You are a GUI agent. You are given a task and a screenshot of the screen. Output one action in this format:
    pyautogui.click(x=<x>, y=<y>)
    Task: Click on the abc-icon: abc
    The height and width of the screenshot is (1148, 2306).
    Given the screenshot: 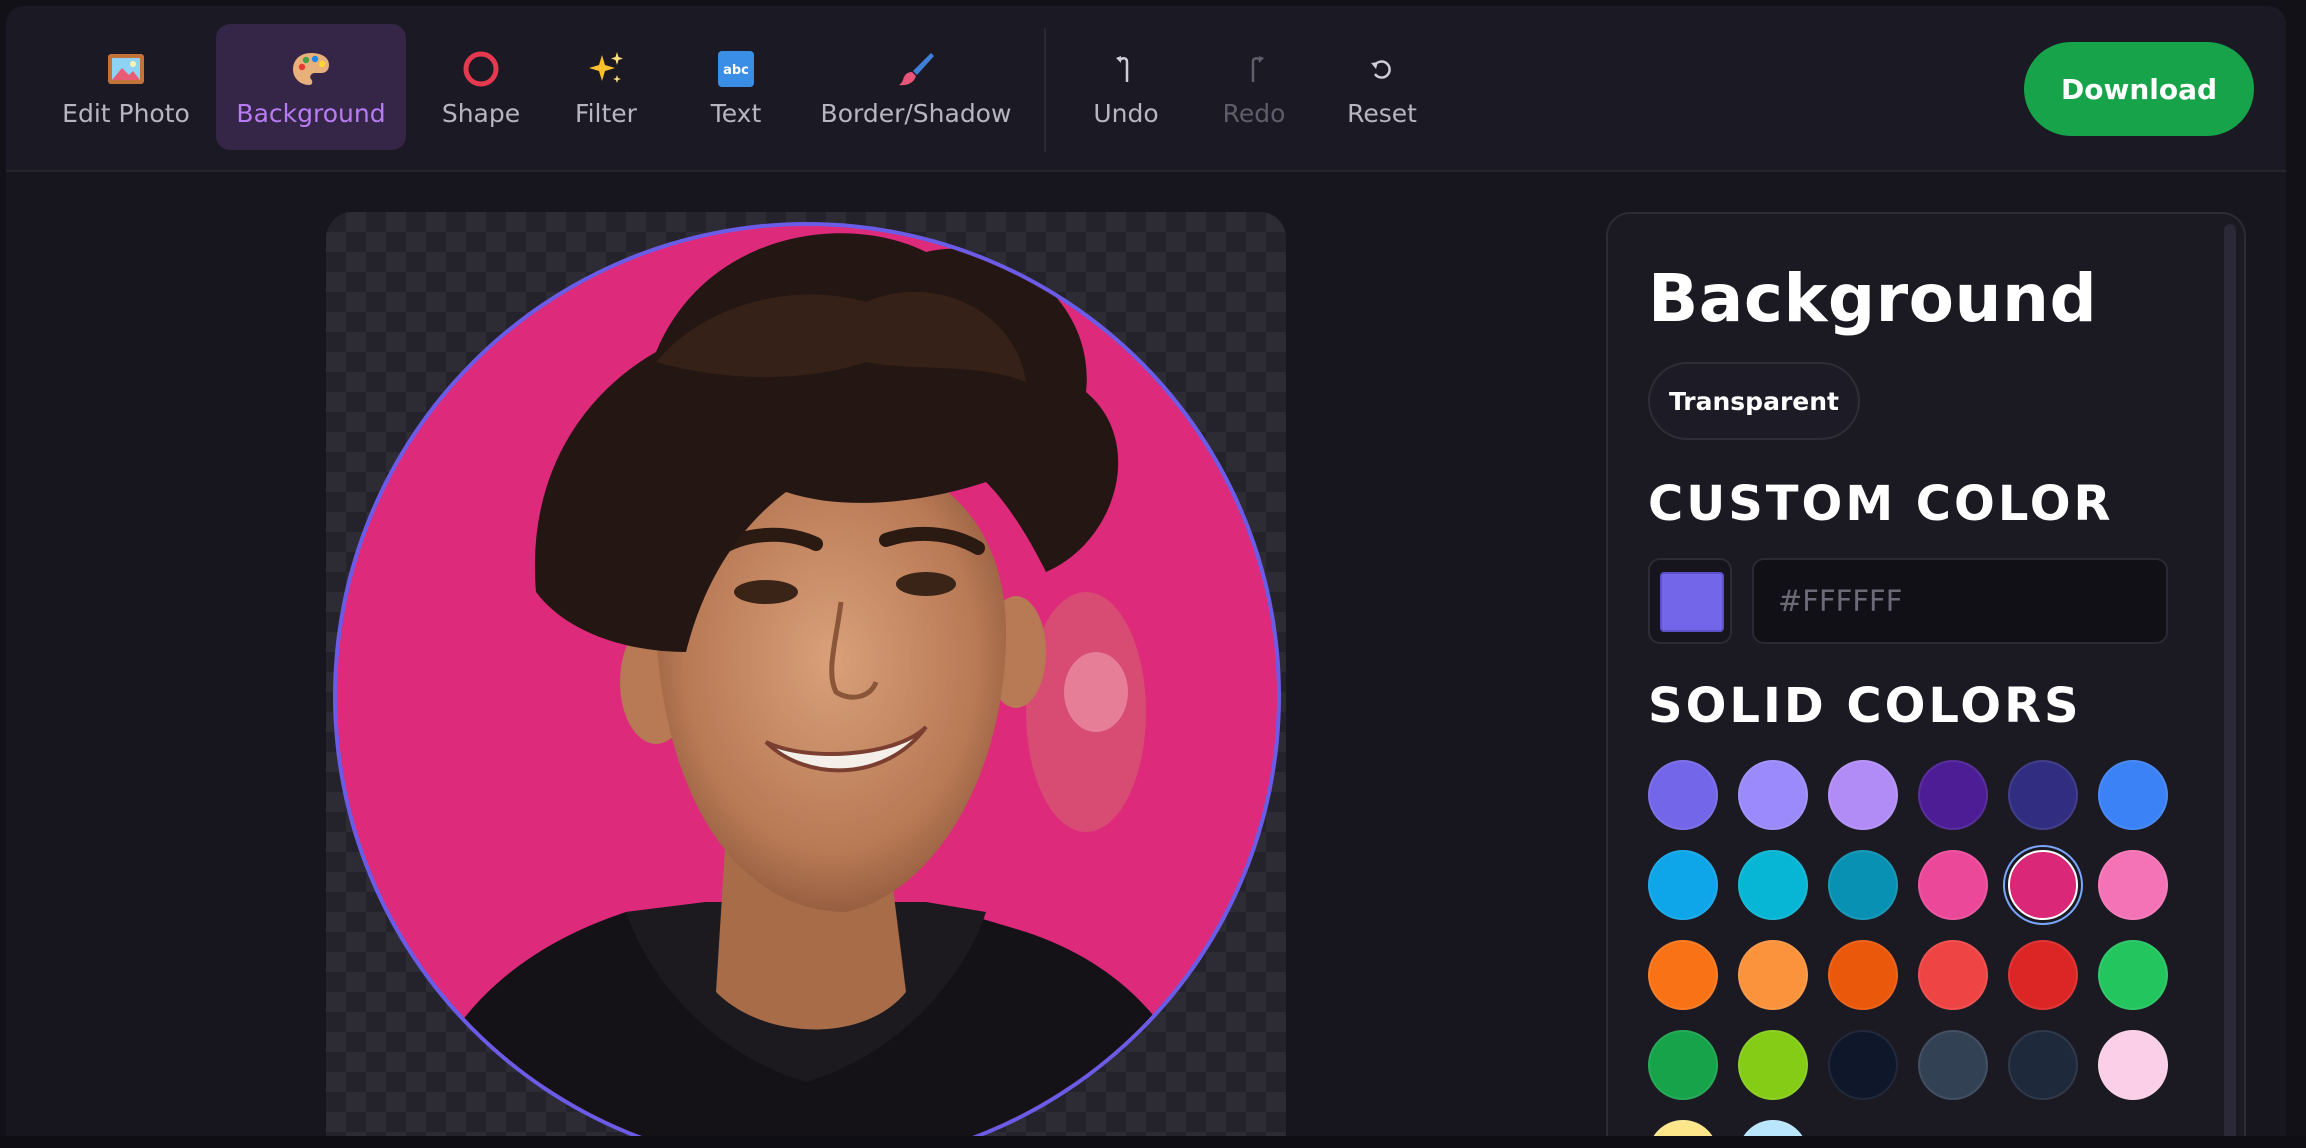 What is the action you would take?
    pyautogui.click(x=736, y=69)
    